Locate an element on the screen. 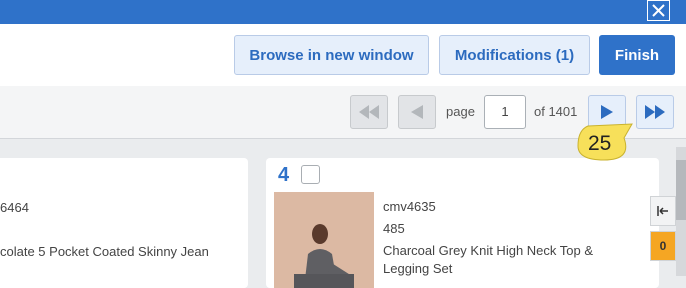  page-number-input: 1 is located at coordinates (505, 112).